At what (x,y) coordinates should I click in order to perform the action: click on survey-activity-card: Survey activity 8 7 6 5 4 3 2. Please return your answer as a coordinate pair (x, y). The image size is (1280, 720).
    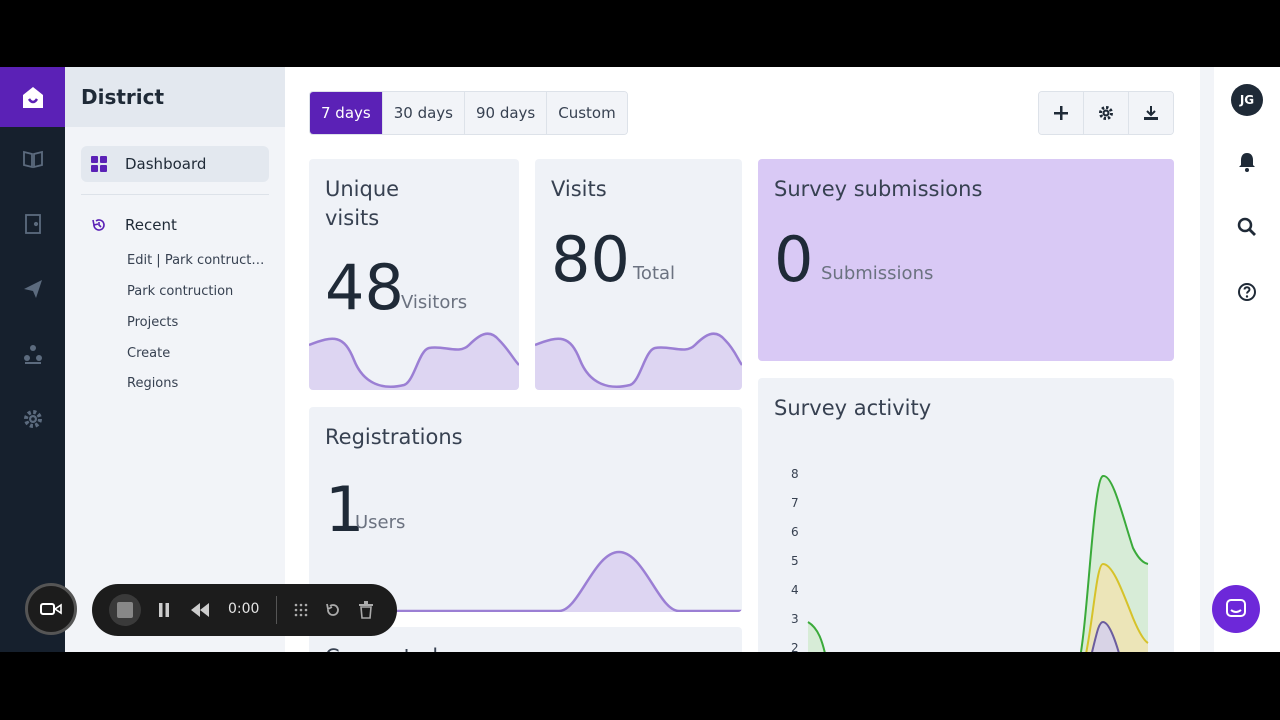
    Looking at the image, I should click on (966, 515).